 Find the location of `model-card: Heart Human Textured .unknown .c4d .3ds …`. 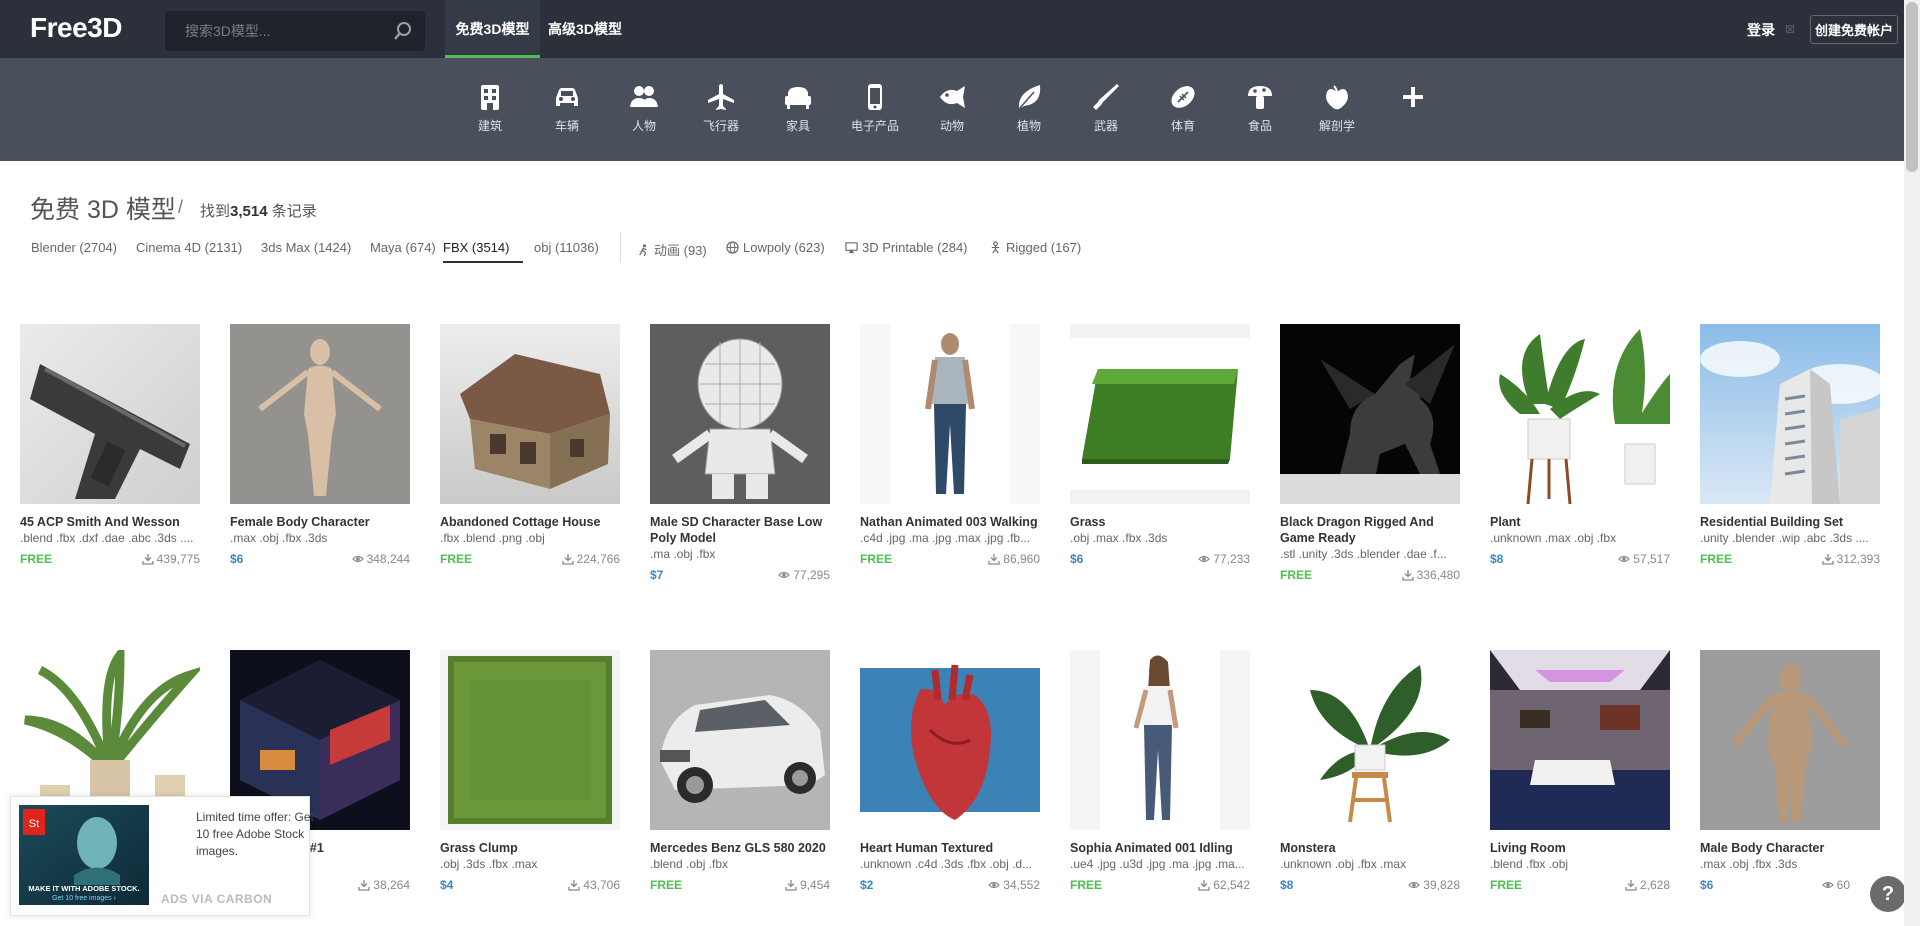

model-card: Heart Human Textured .unknown .c4d .3ds … is located at coordinates (950, 773).